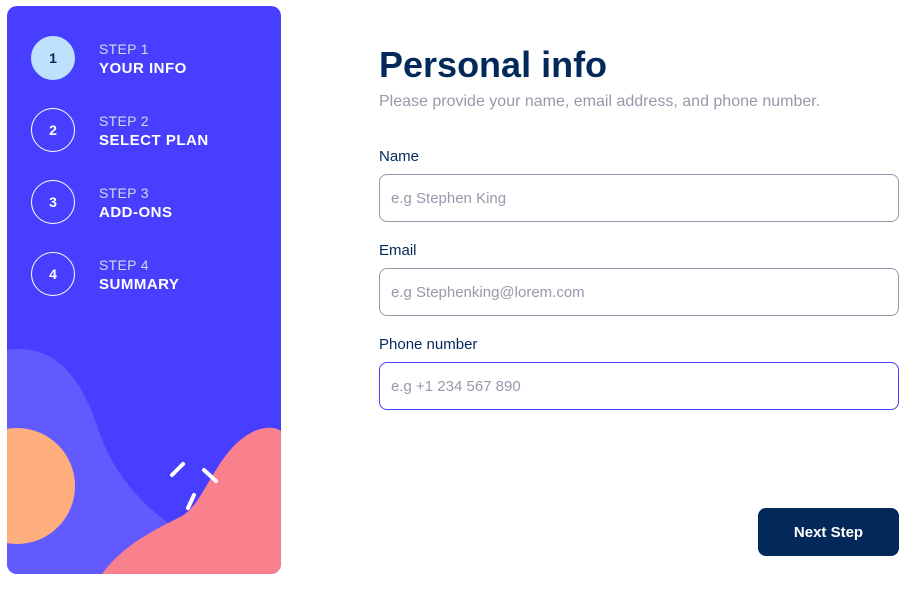 The height and width of the screenshot is (591, 924). I want to click on step-name: YOUR INFO, so click(143, 68).